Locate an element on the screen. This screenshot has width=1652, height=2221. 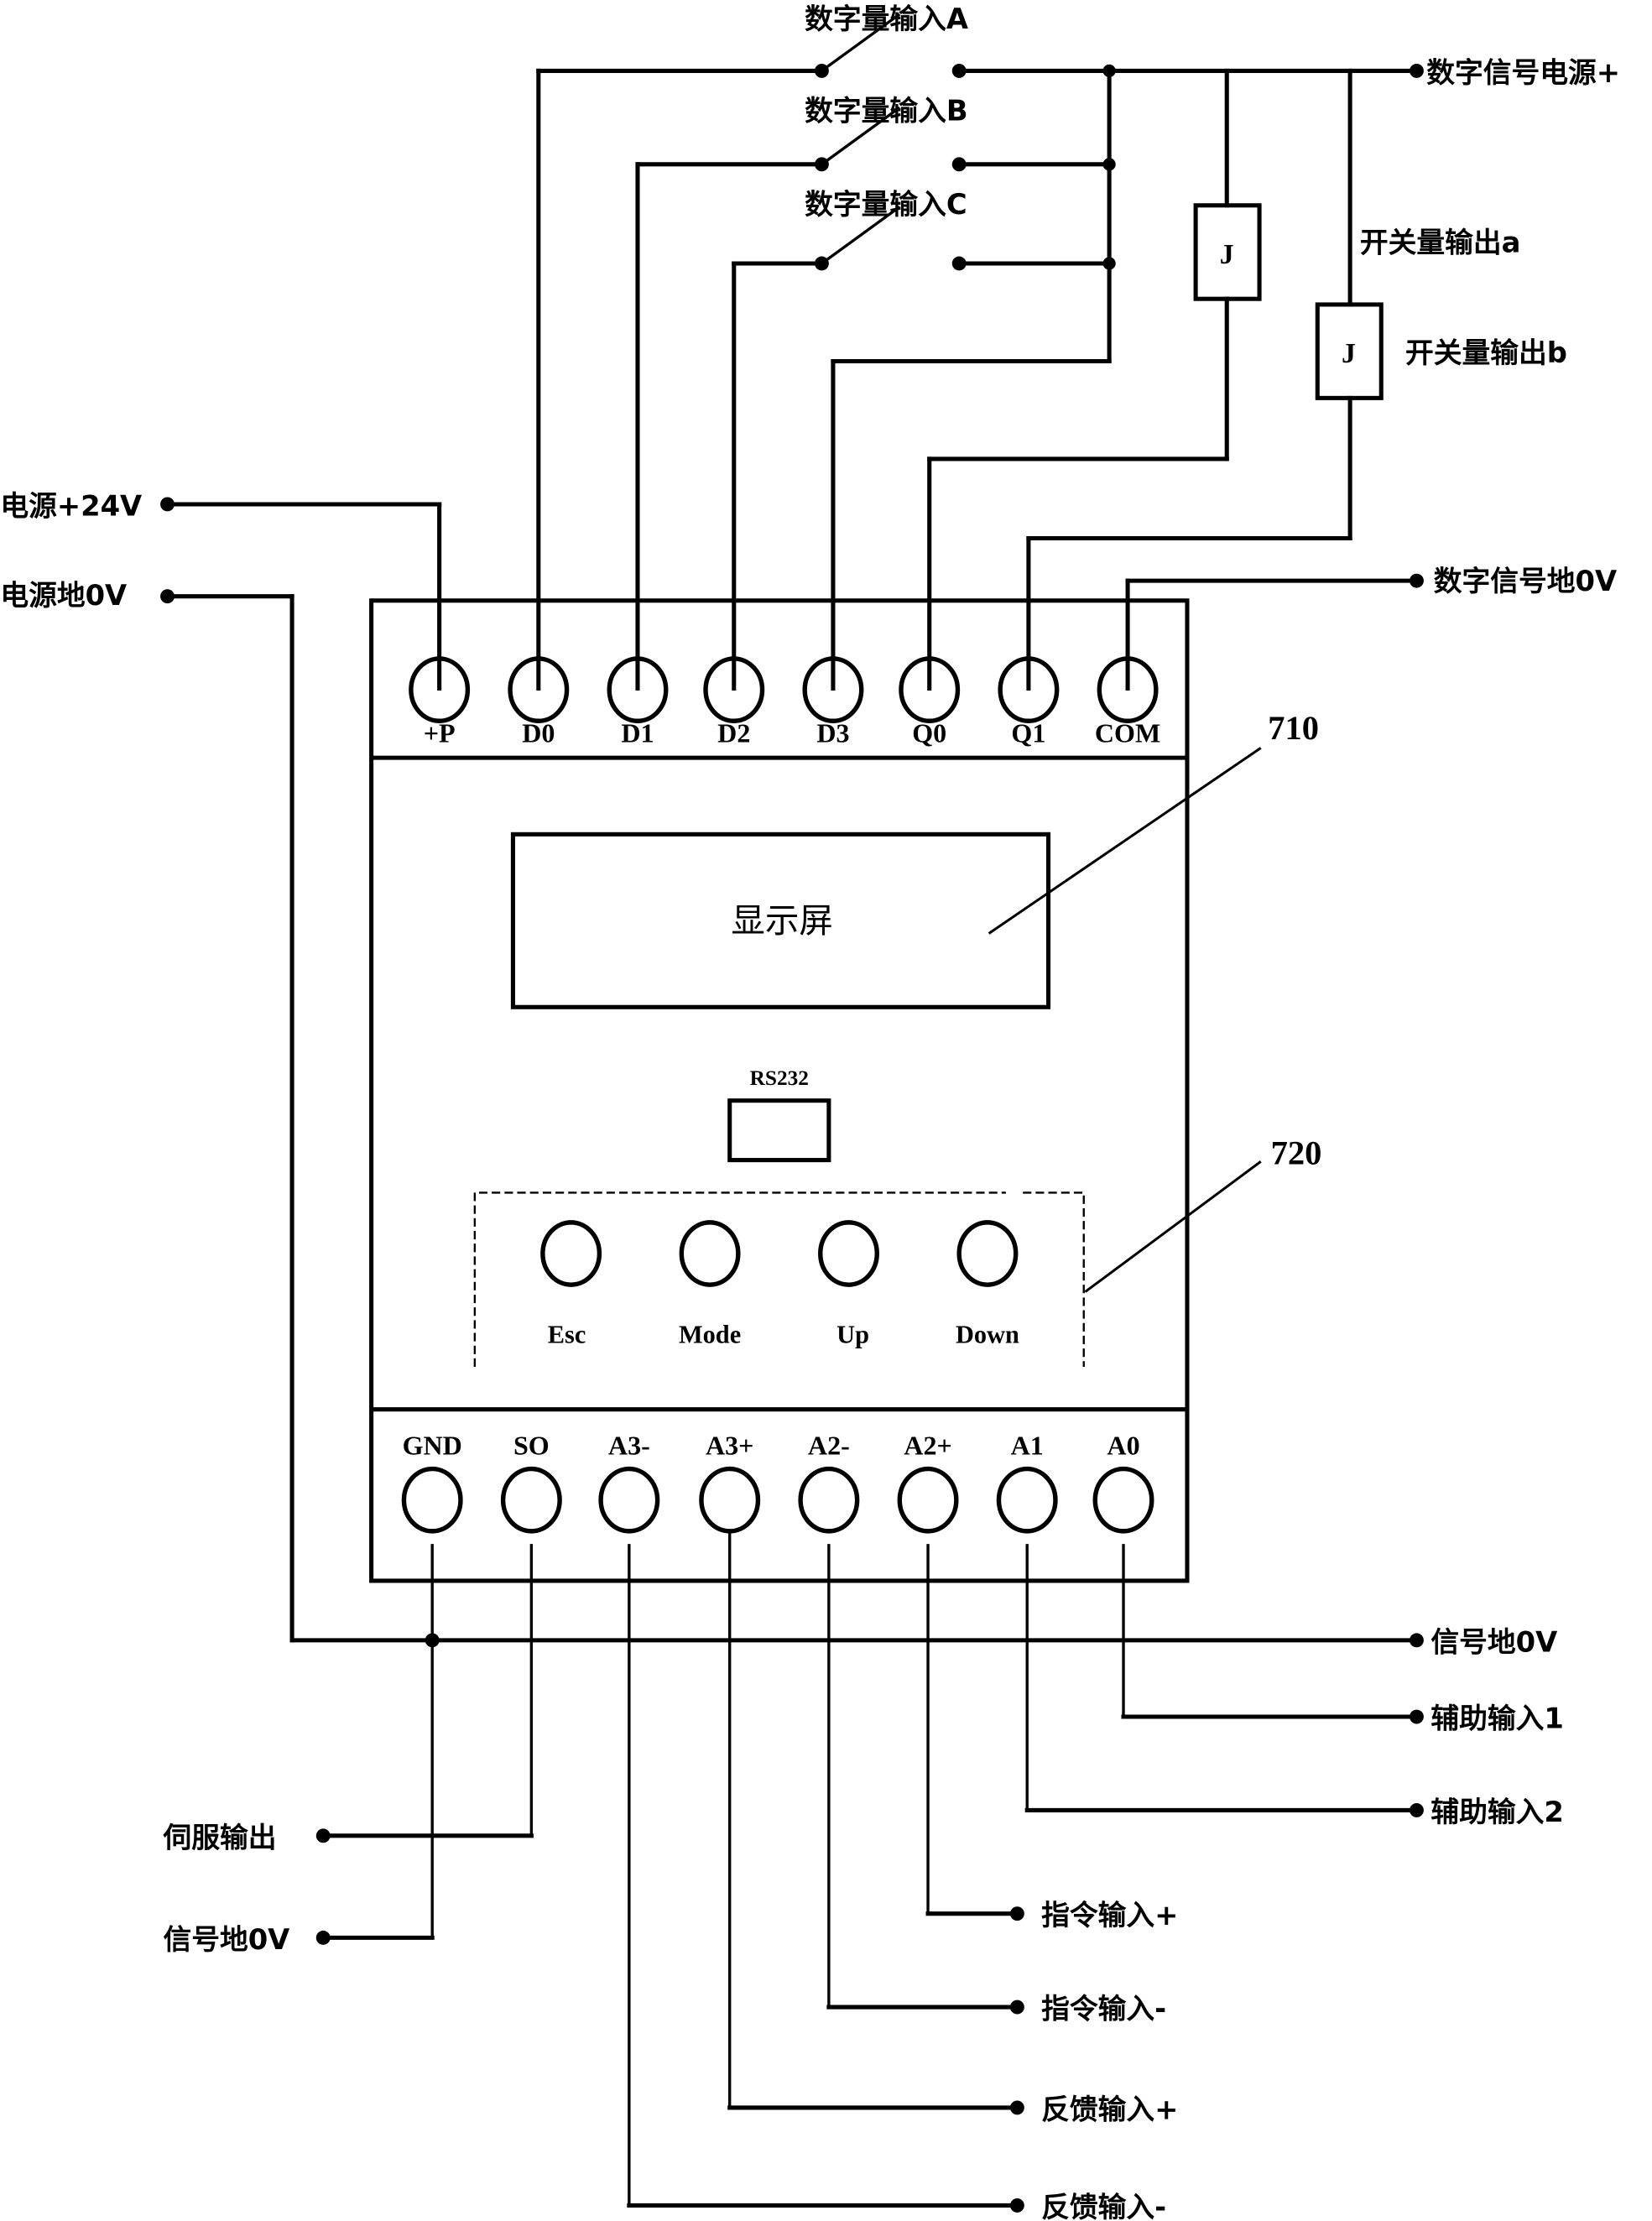
relay-b-label: 开关量输出b is located at coordinates (1486, 352).